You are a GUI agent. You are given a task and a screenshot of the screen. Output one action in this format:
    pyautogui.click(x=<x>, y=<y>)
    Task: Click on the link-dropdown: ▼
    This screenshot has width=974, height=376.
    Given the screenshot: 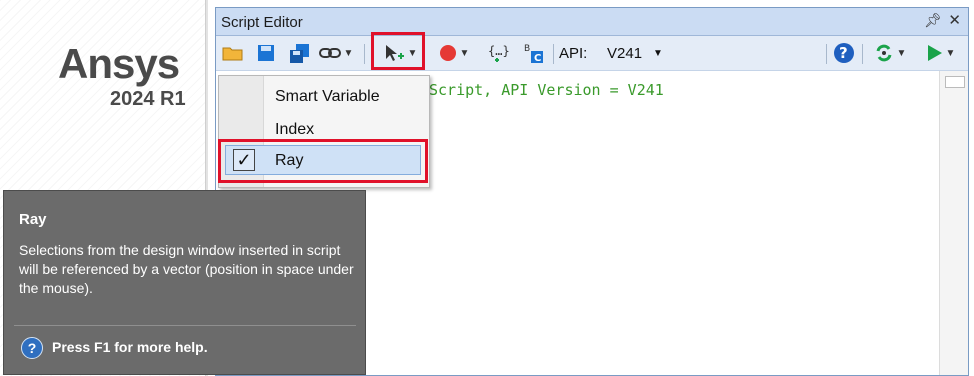 What is the action you would take?
    pyautogui.click(x=336, y=53)
    